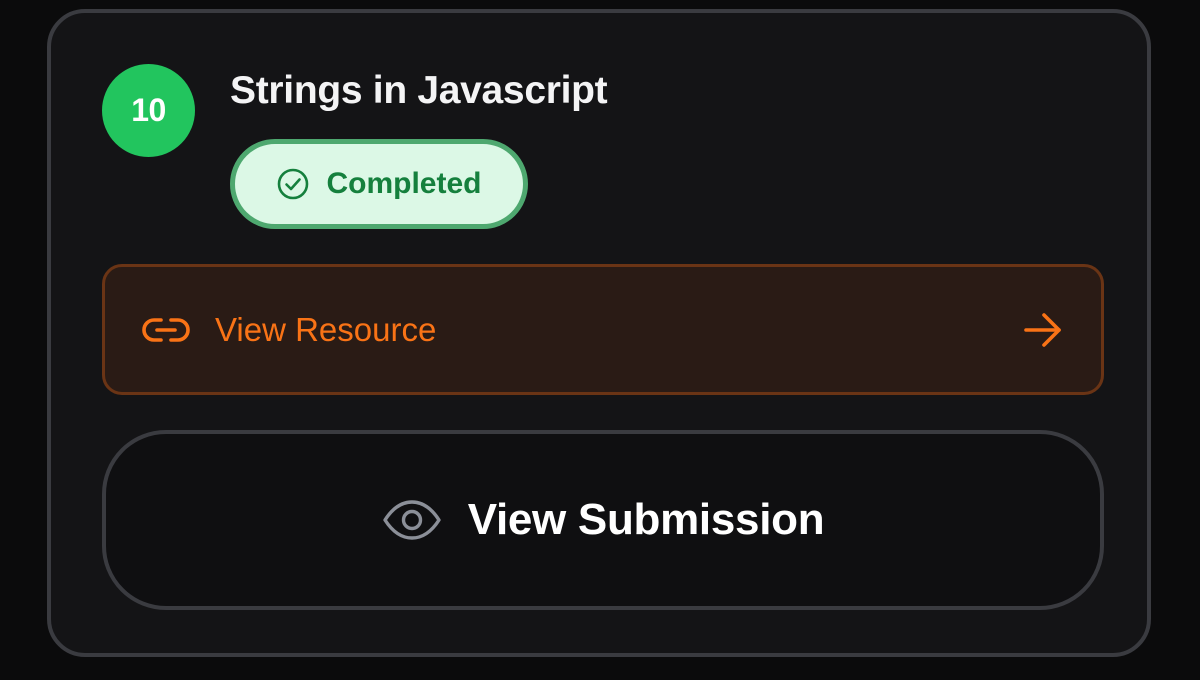  I want to click on status-badge: Completed, so click(379, 184).